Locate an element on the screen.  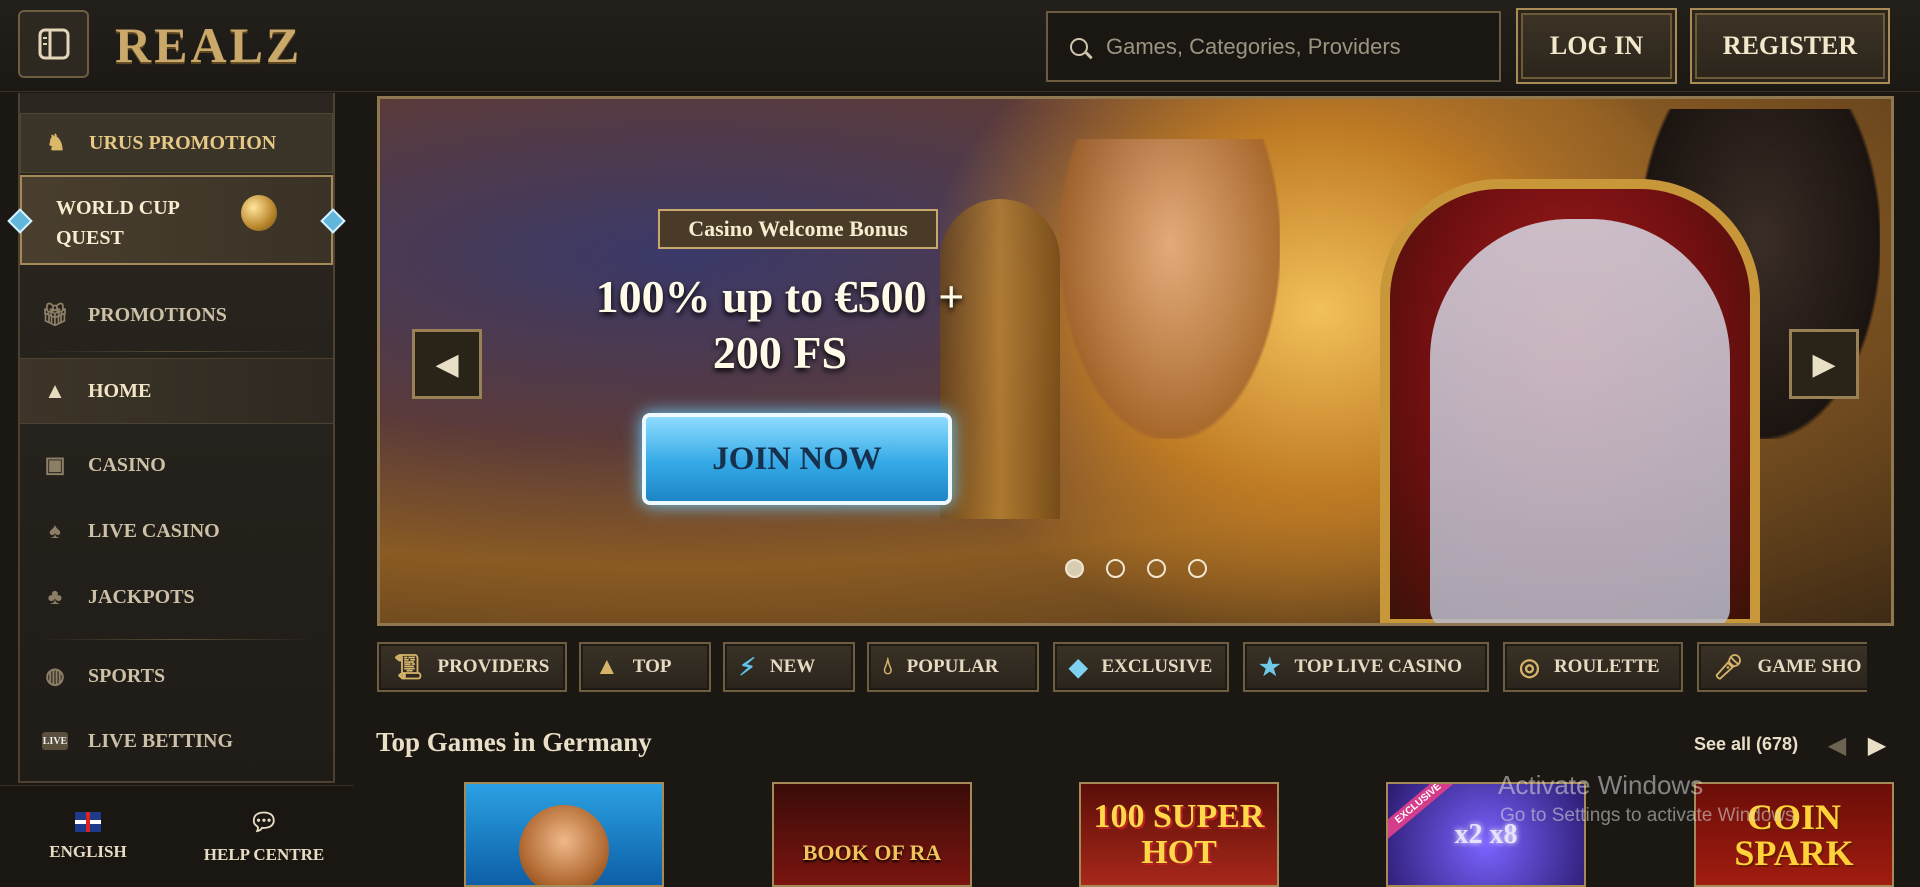
exclusive-badge: EXCLUSIVE is located at coordinates (1424, 812).